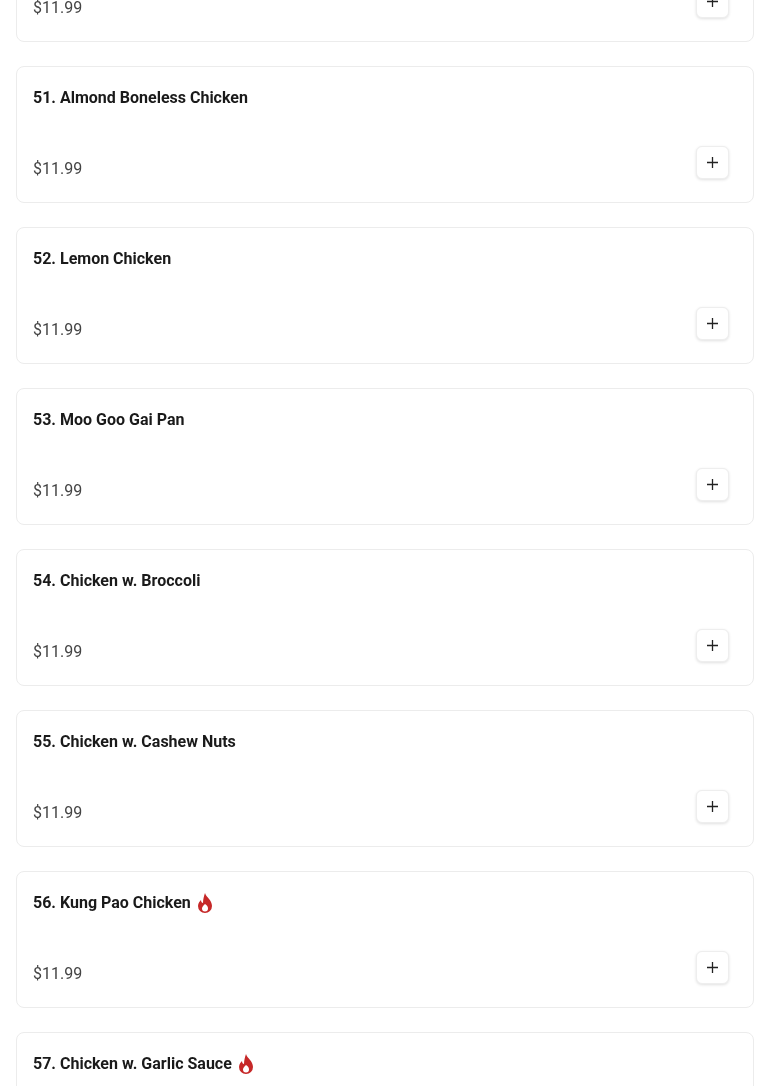  I want to click on item-name: 56. Kung Pao Chicken, so click(112, 903).